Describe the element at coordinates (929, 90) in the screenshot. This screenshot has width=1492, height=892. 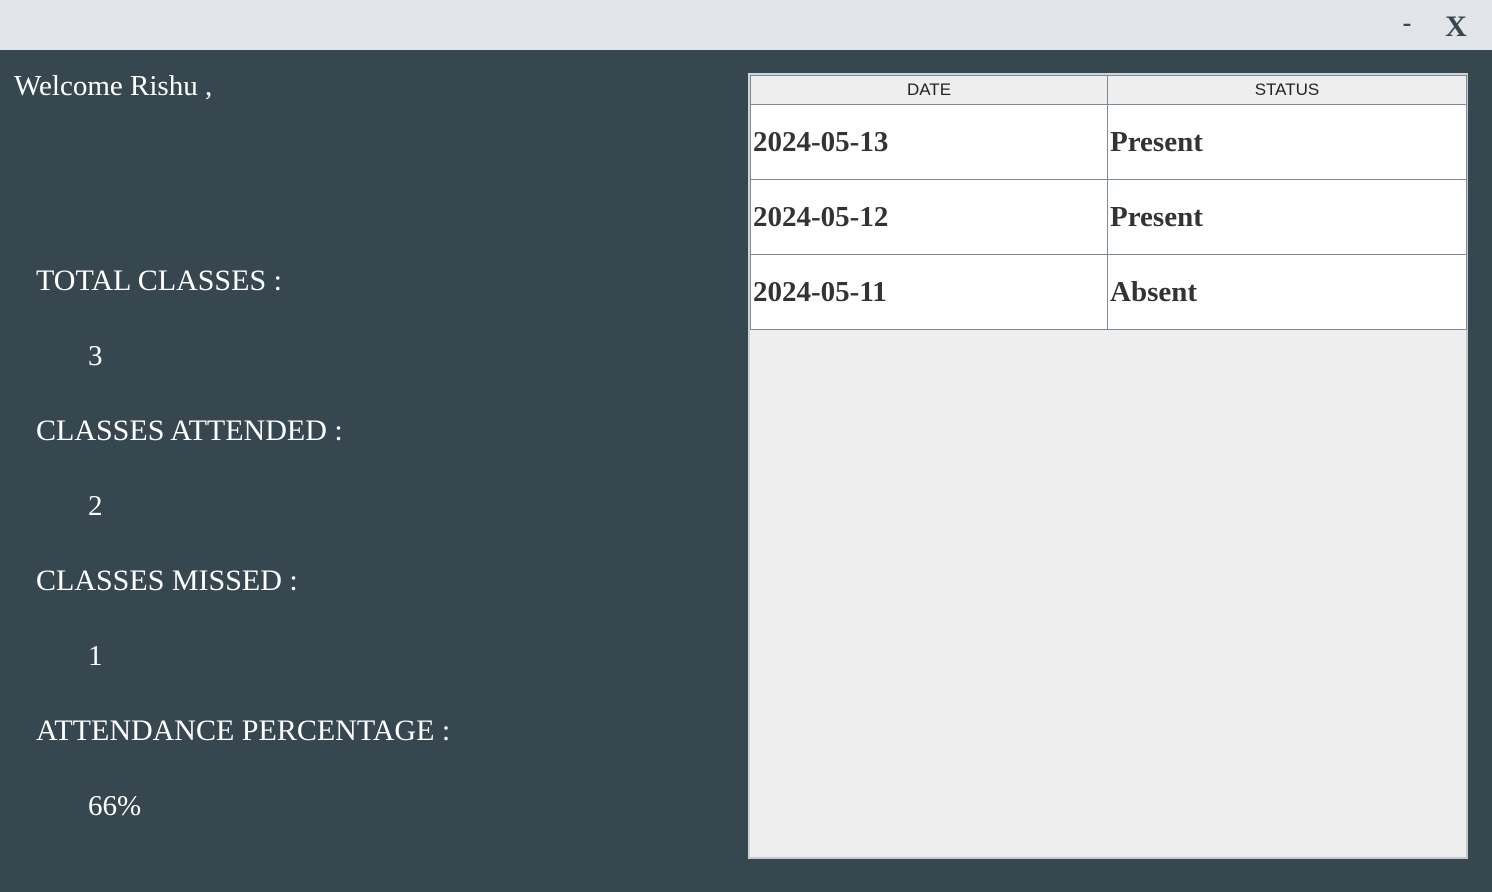
I see `column-header-date: DATE` at that location.